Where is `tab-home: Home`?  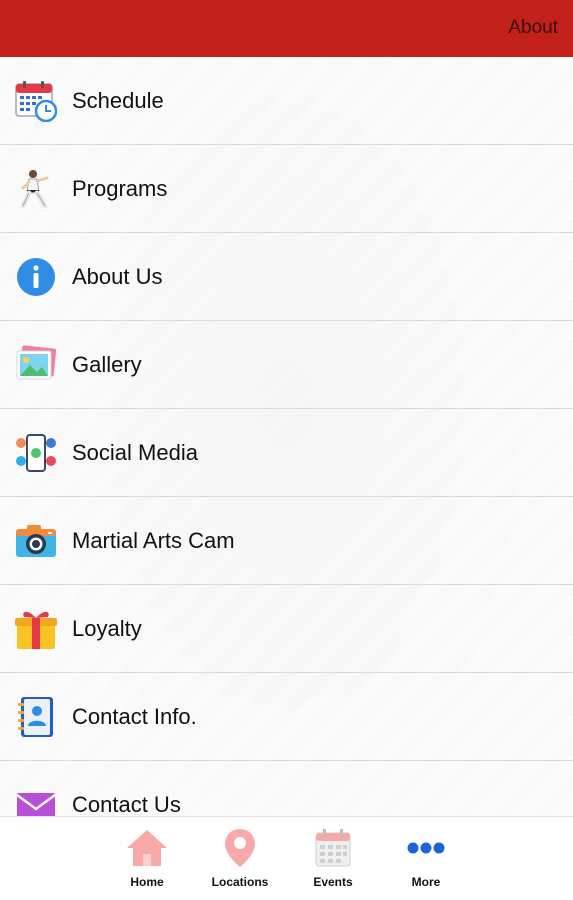
tab-home: Home is located at coordinates (147, 858).